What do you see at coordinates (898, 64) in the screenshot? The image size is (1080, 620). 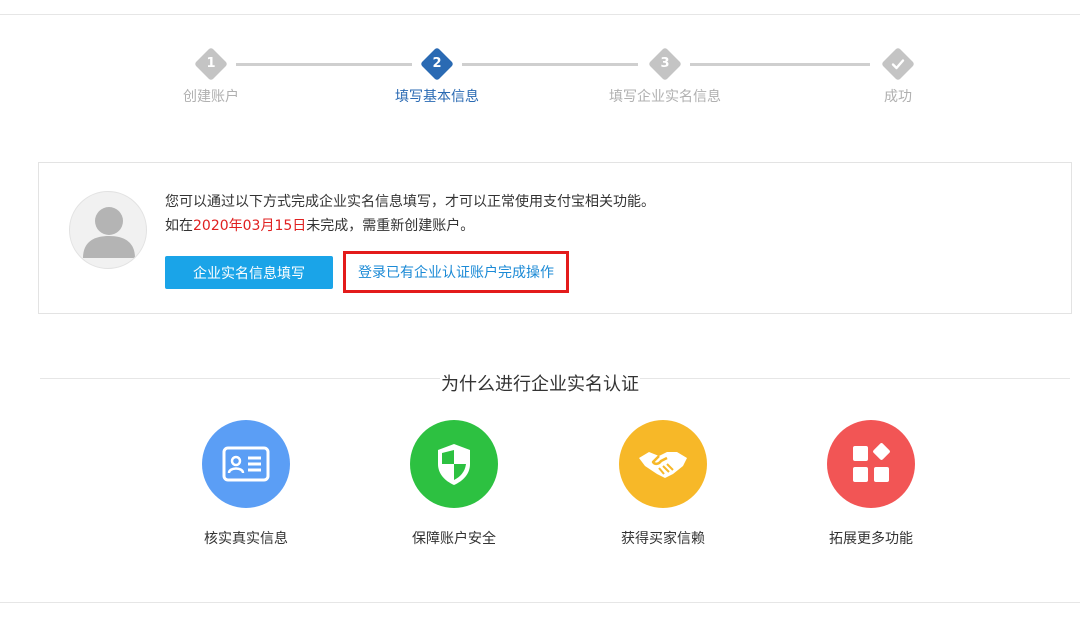 I see `check-icon` at bounding box center [898, 64].